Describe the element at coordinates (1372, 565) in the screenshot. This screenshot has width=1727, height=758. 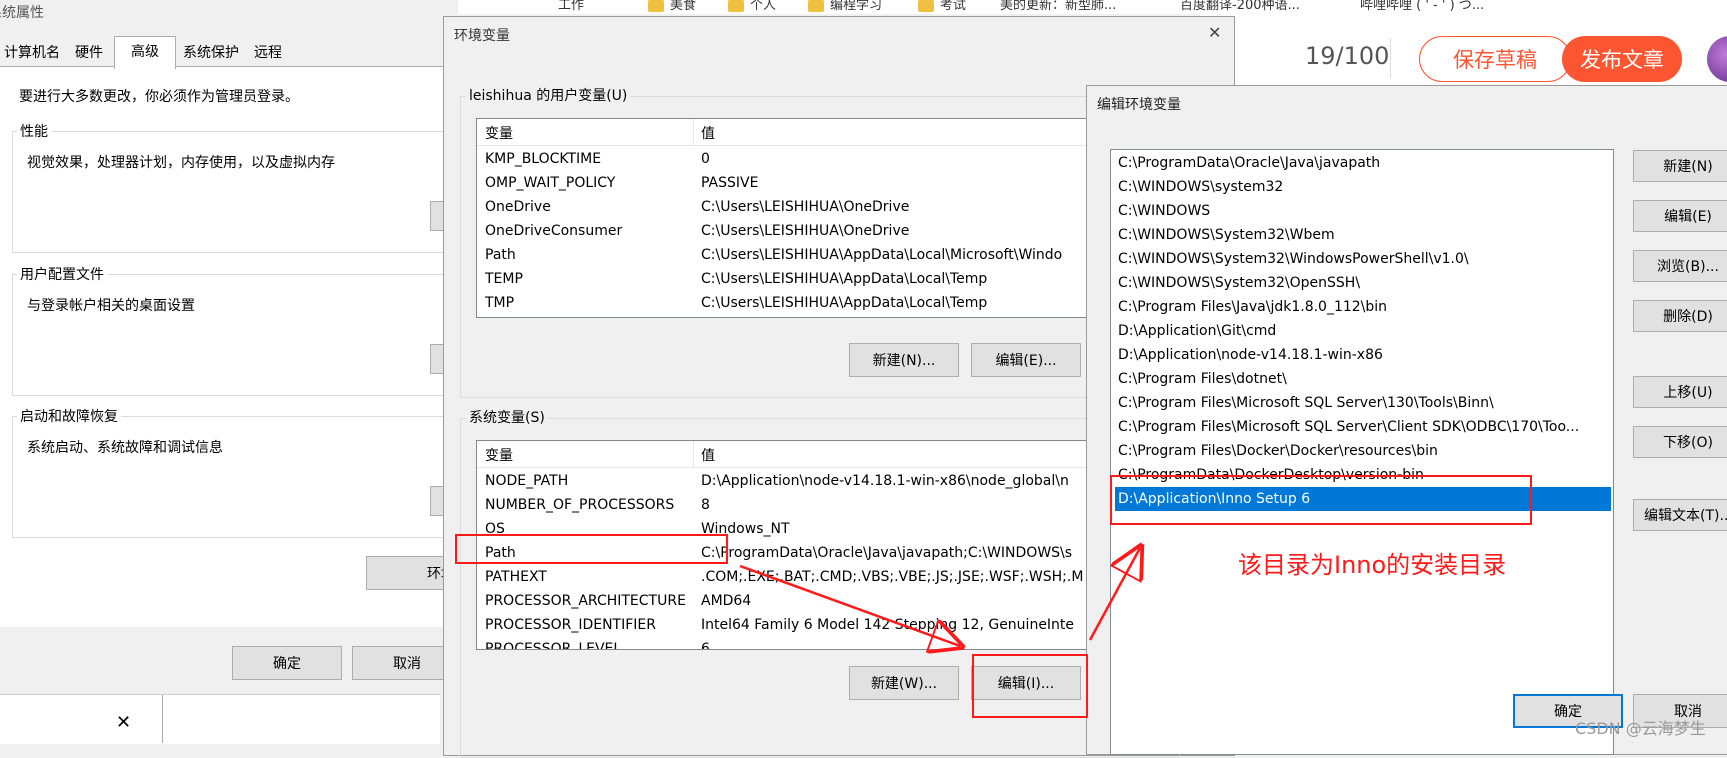
I see `annotation-label: 该目录为Inno的安装目录` at that location.